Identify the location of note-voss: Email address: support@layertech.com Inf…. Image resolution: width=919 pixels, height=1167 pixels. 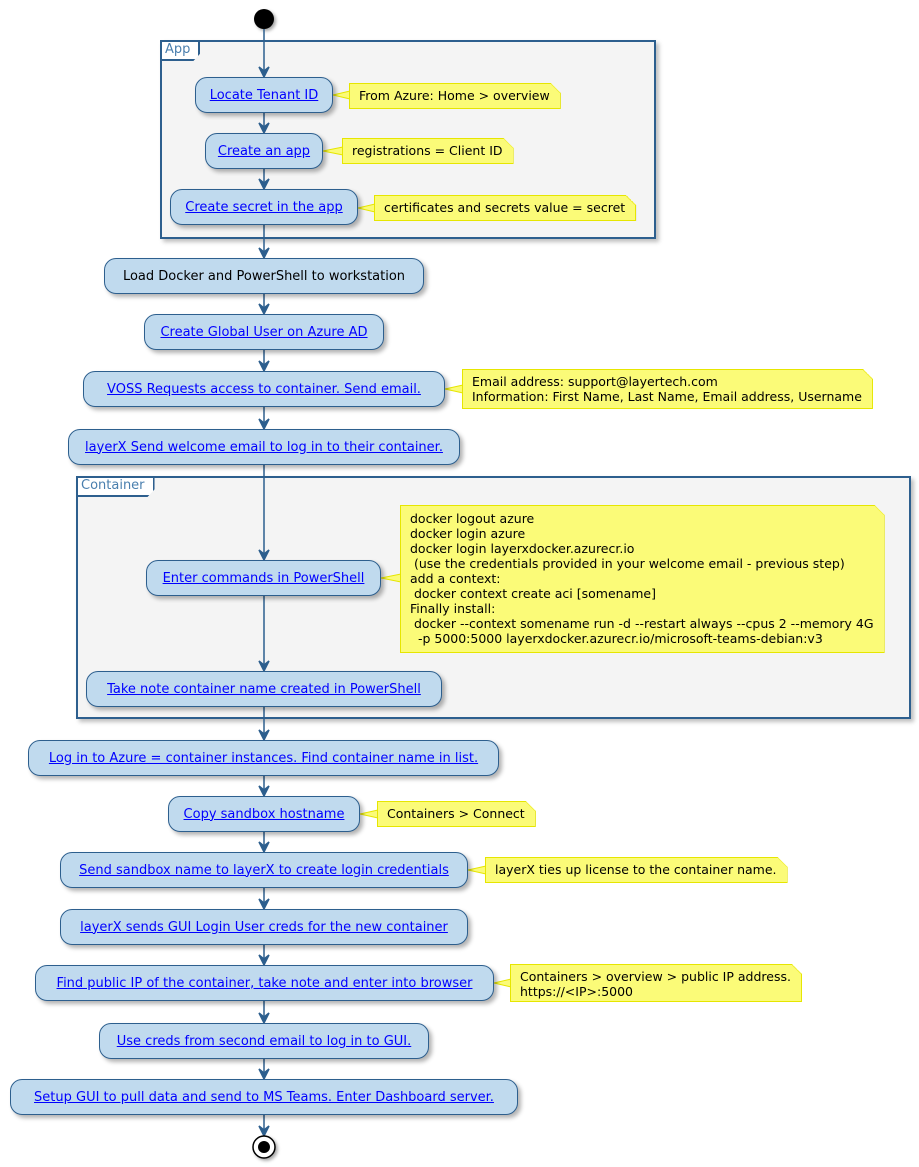
(667, 389).